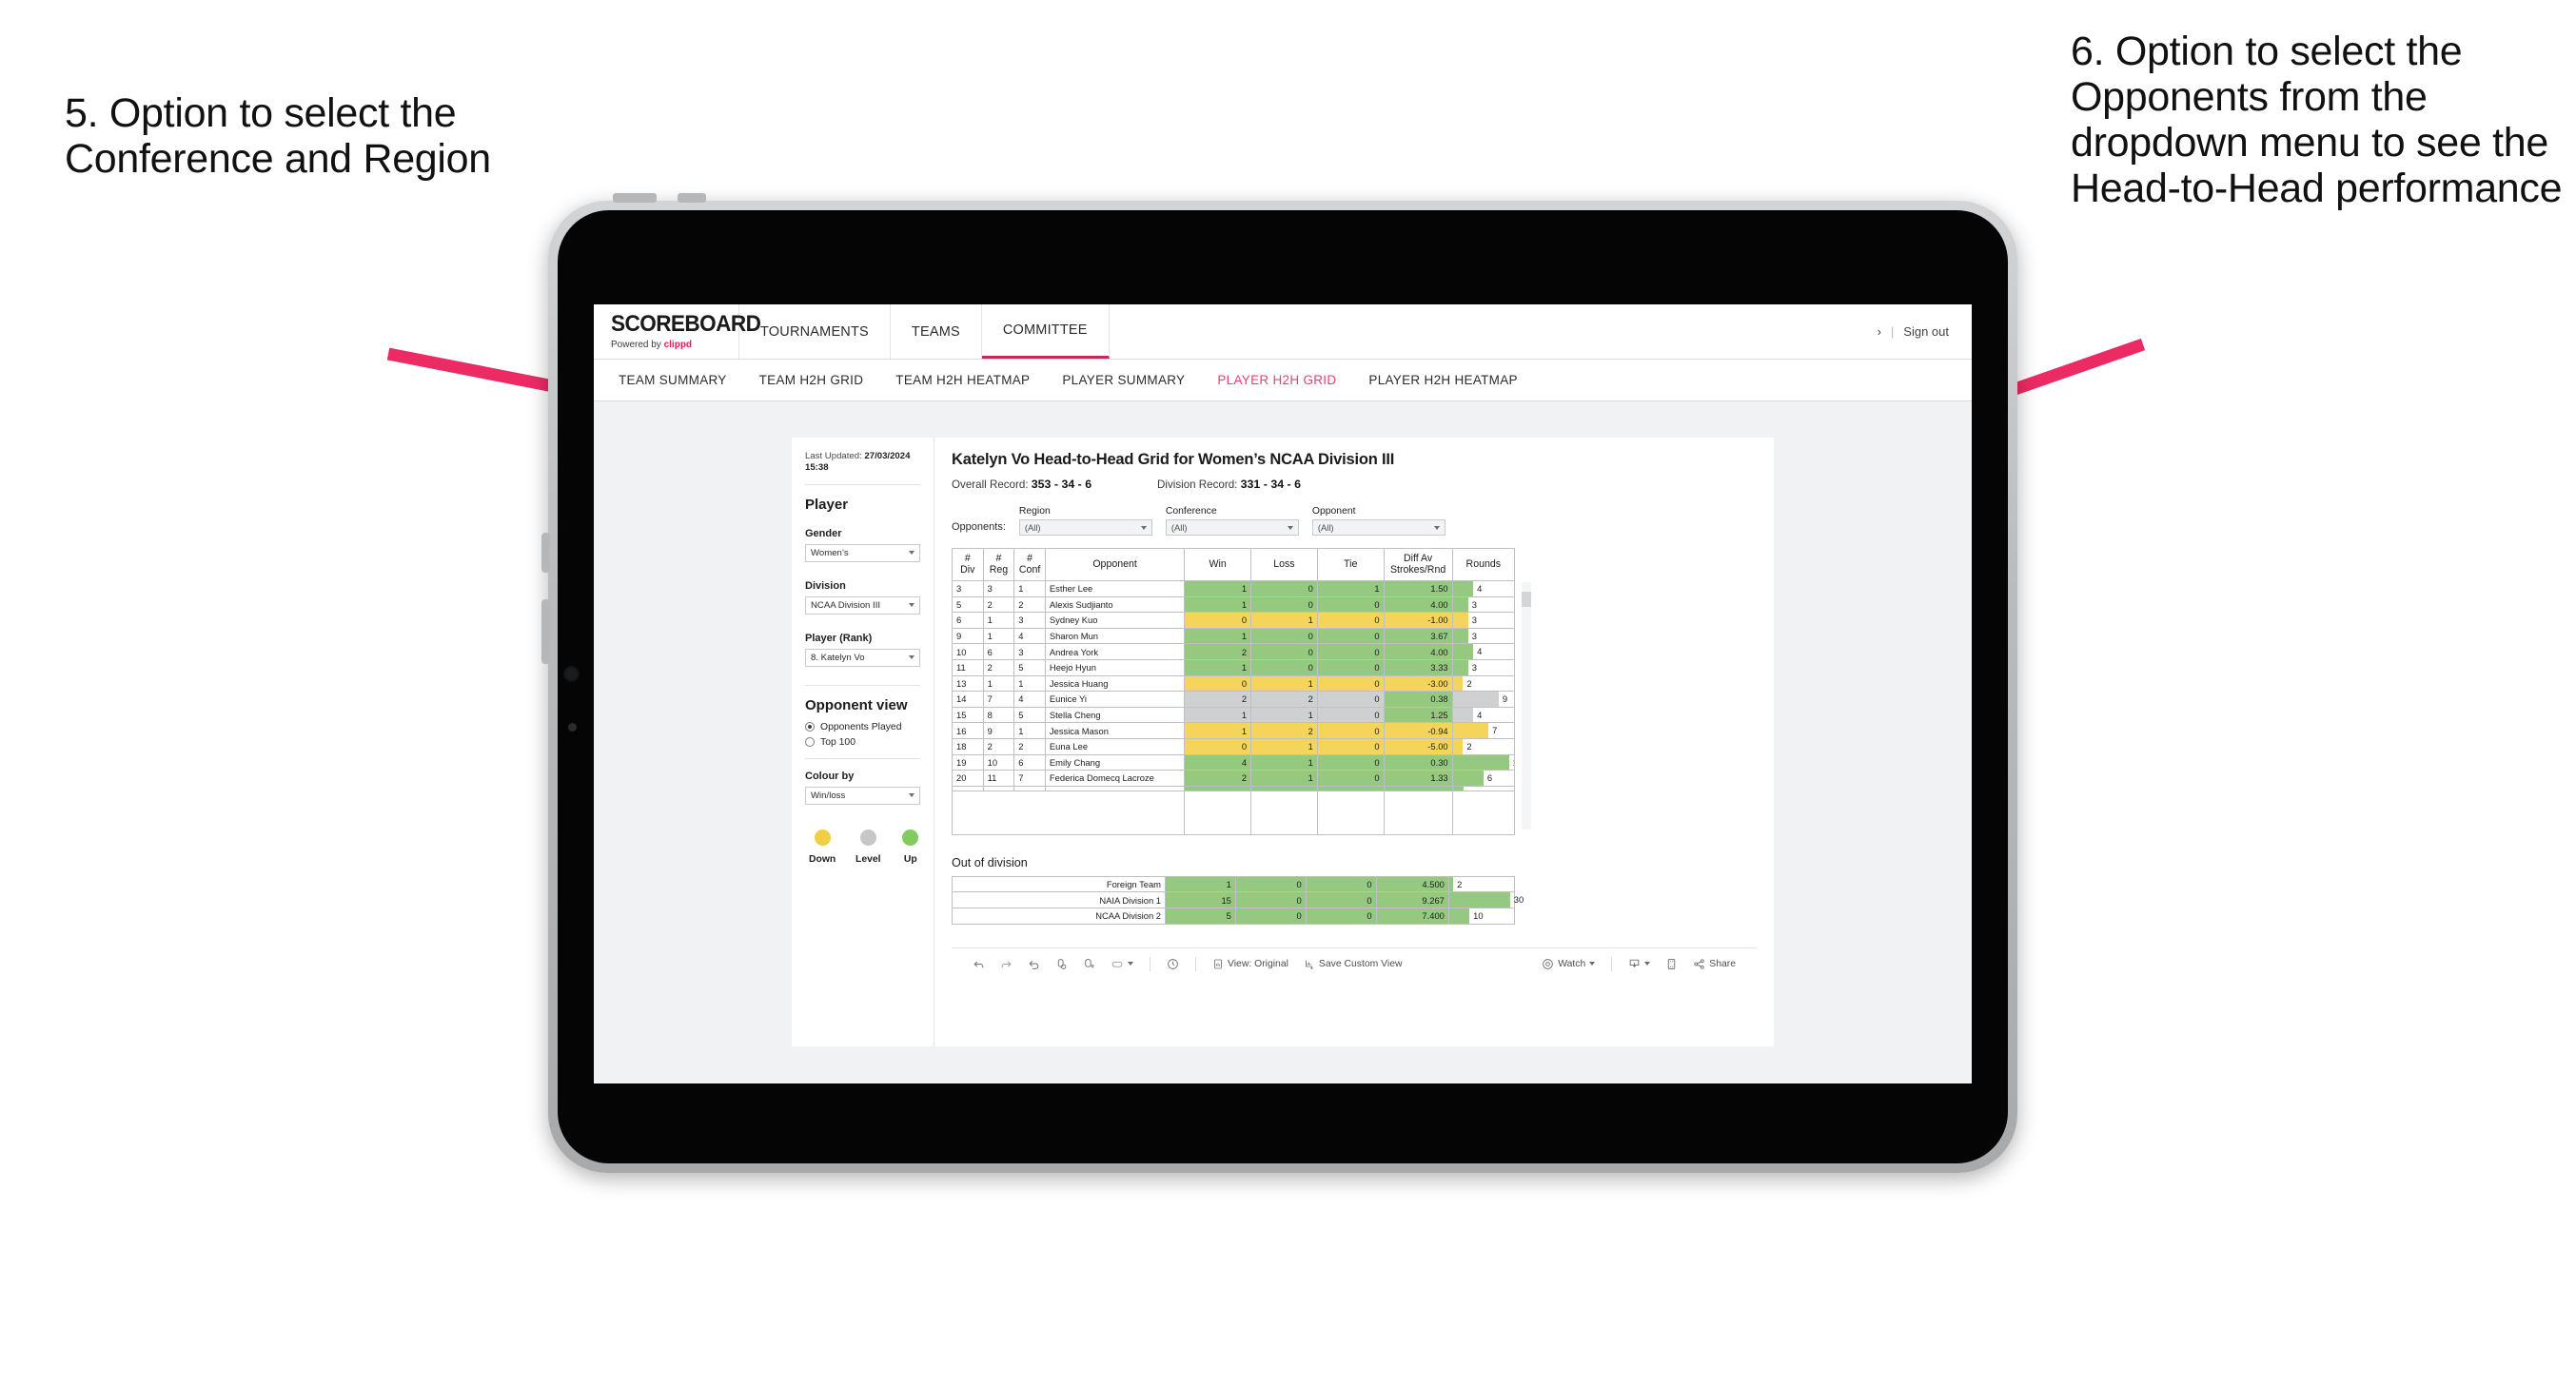  Describe the element at coordinates (1061, 964) in the screenshot. I see `refresh-data-button` at that location.